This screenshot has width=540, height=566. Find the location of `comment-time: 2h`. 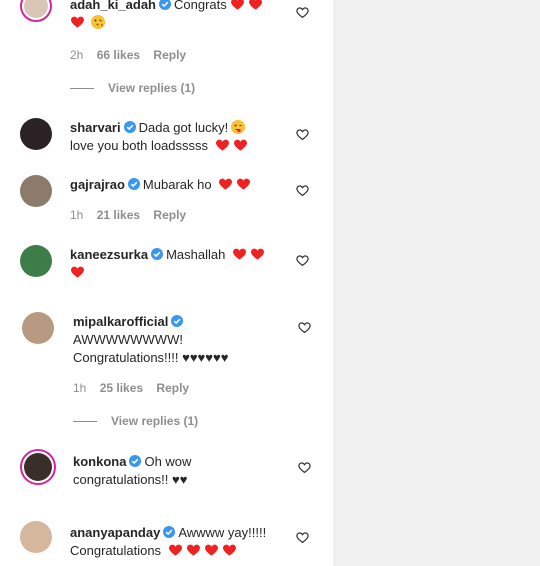

comment-time: 2h is located at coordinates (77, 55).